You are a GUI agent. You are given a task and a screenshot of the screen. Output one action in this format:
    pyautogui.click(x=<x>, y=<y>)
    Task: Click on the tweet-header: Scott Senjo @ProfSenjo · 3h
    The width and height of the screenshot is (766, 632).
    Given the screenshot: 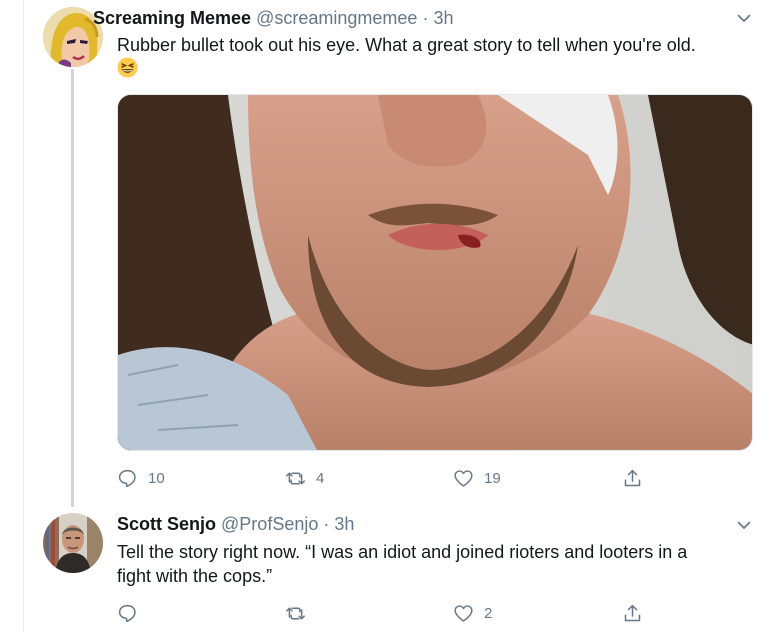 What is the action you would take?
    pyautogui.click(x=235, y=524)
    